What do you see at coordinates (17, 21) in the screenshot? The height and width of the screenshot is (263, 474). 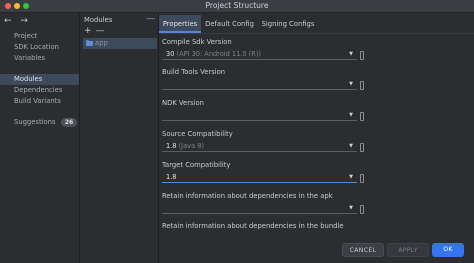 I see `nav-arrows-icon: ← →` at bounding box center [17, 21].